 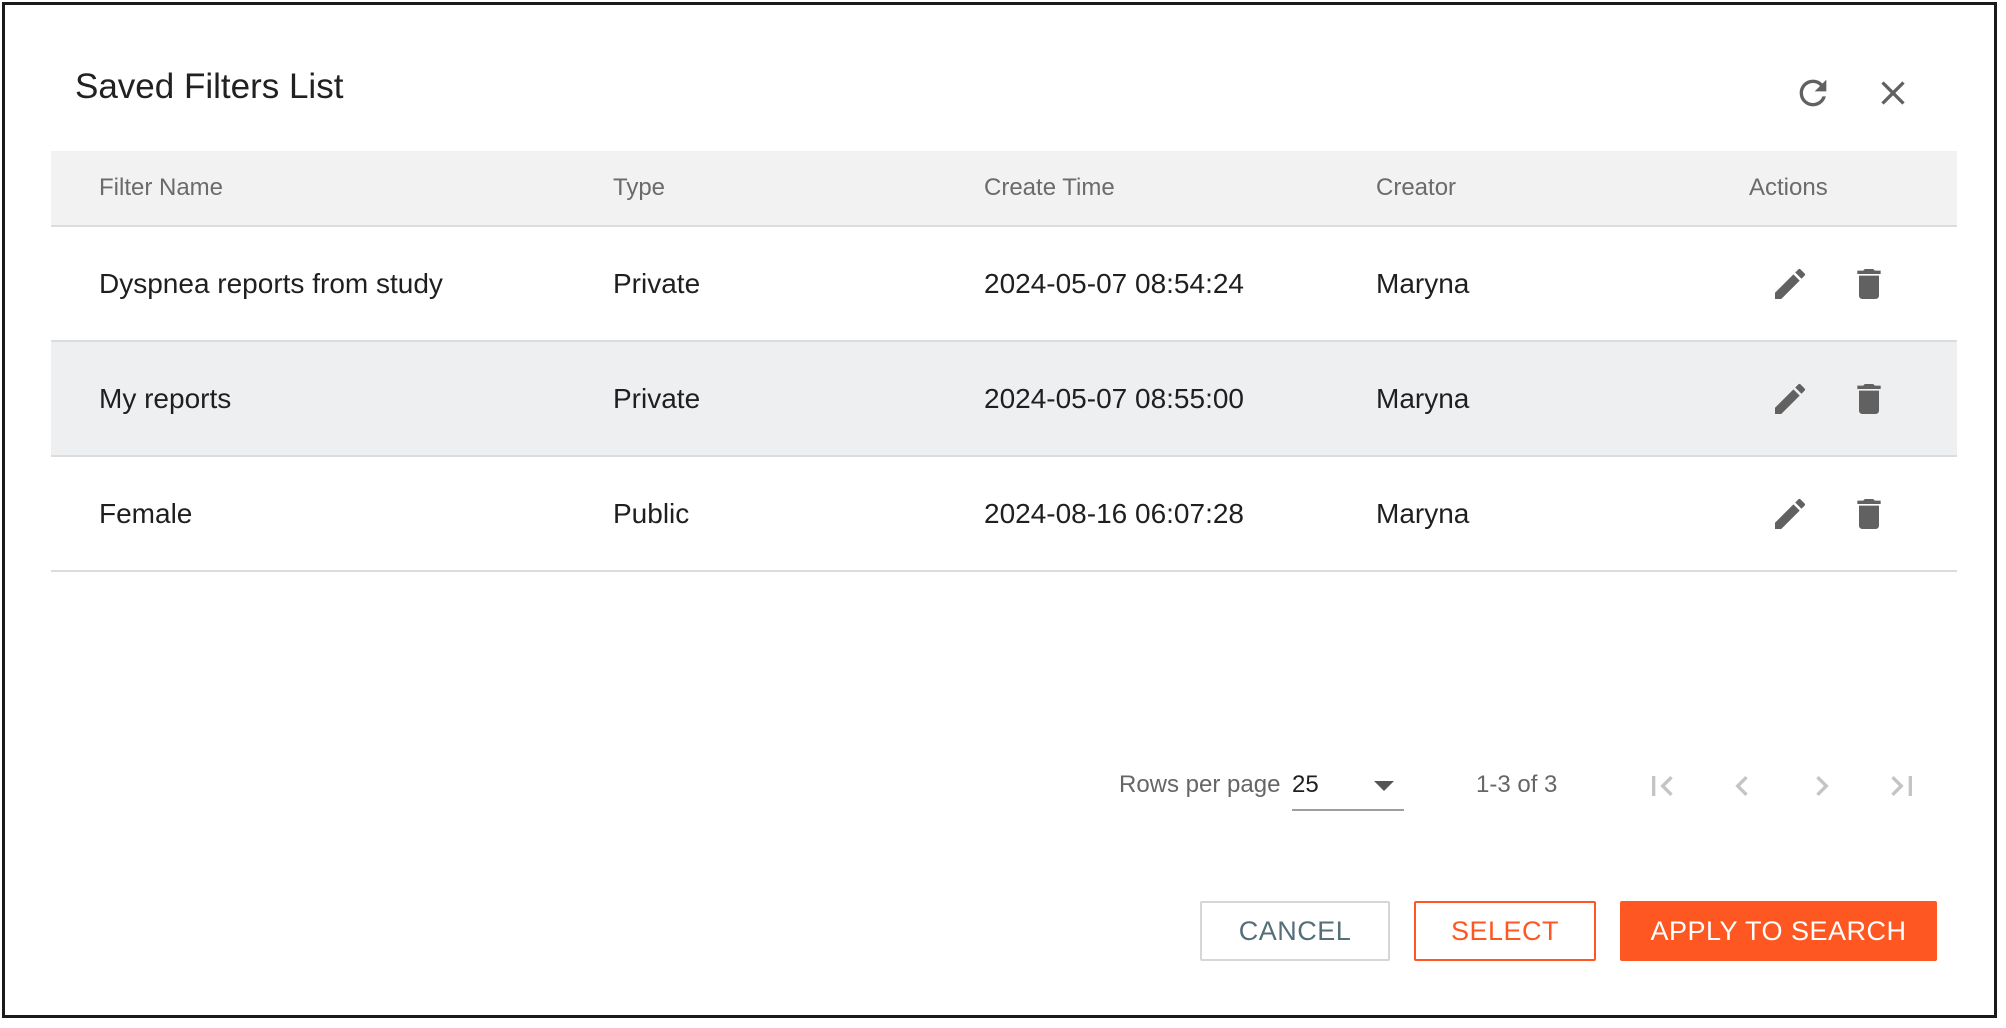 I want to click on header-filter-name: Filter Name, so click(x=161, y=188).